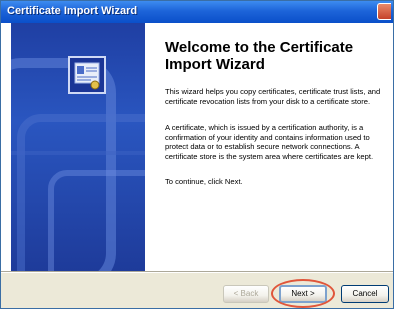 Image resolution: width=394 pixels, height=309 pixels. What do you see at coordinates (204, 181) in the screenshot?
I see `continue-instruction: To continue, click Next.` at bounding box center [204, 181].